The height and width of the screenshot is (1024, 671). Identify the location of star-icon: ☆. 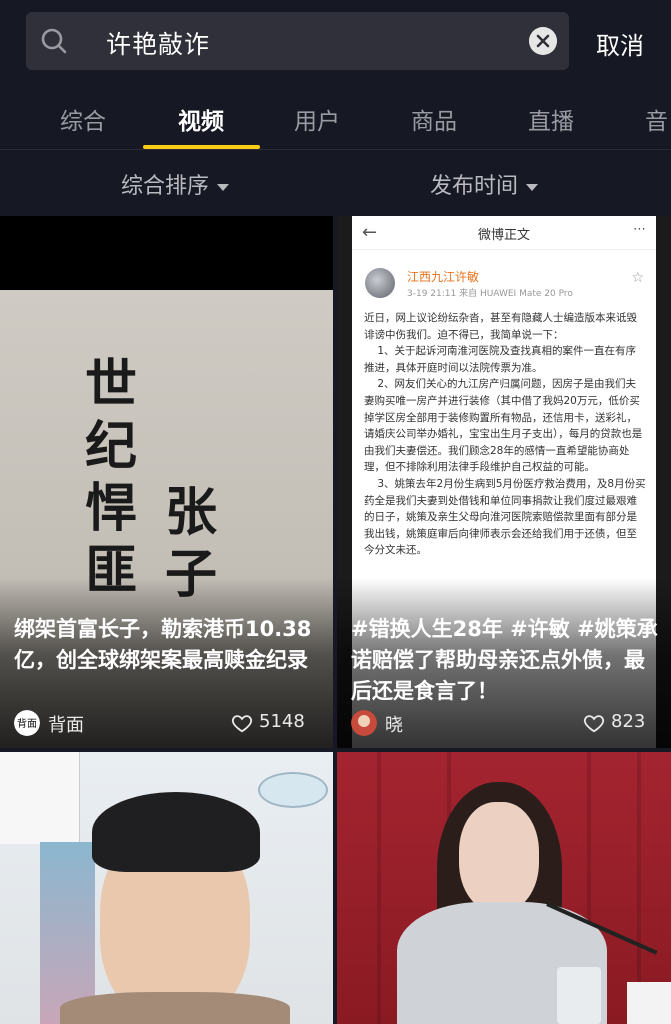
(637, 278).